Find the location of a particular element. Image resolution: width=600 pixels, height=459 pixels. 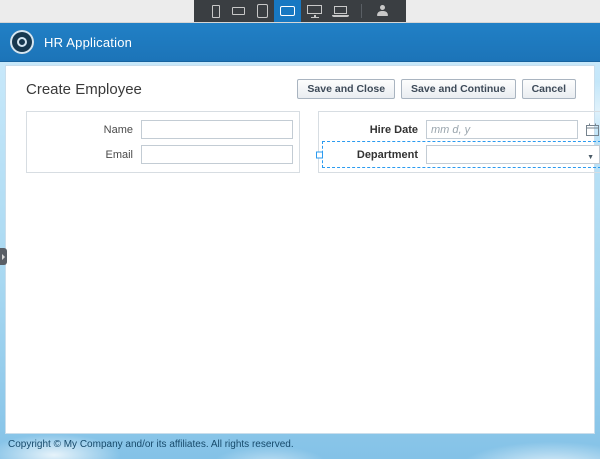

department-label: Department is located at coordinates (387, 154).